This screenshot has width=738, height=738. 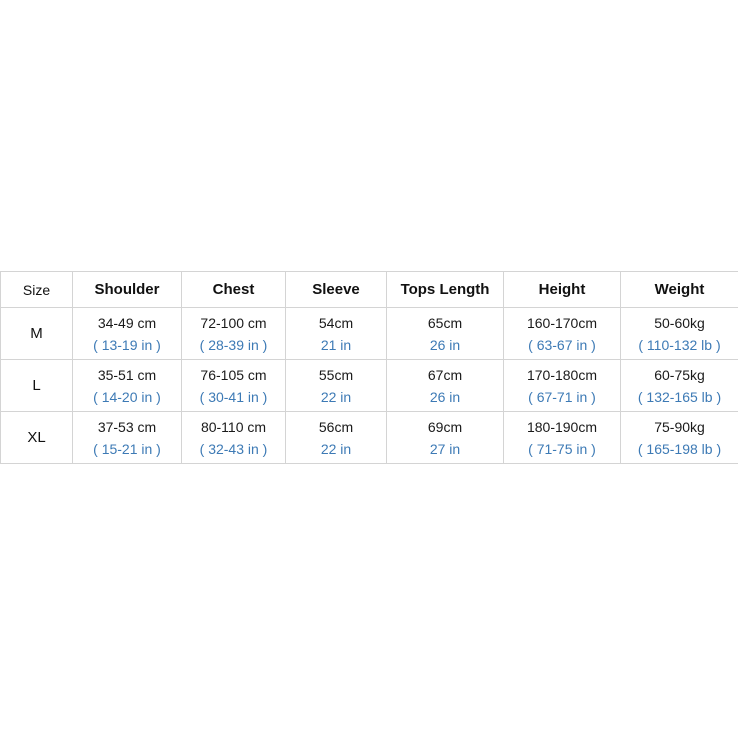 I want to click on imperial-value: ( 13-19 in ), so click(x=127, y=344).